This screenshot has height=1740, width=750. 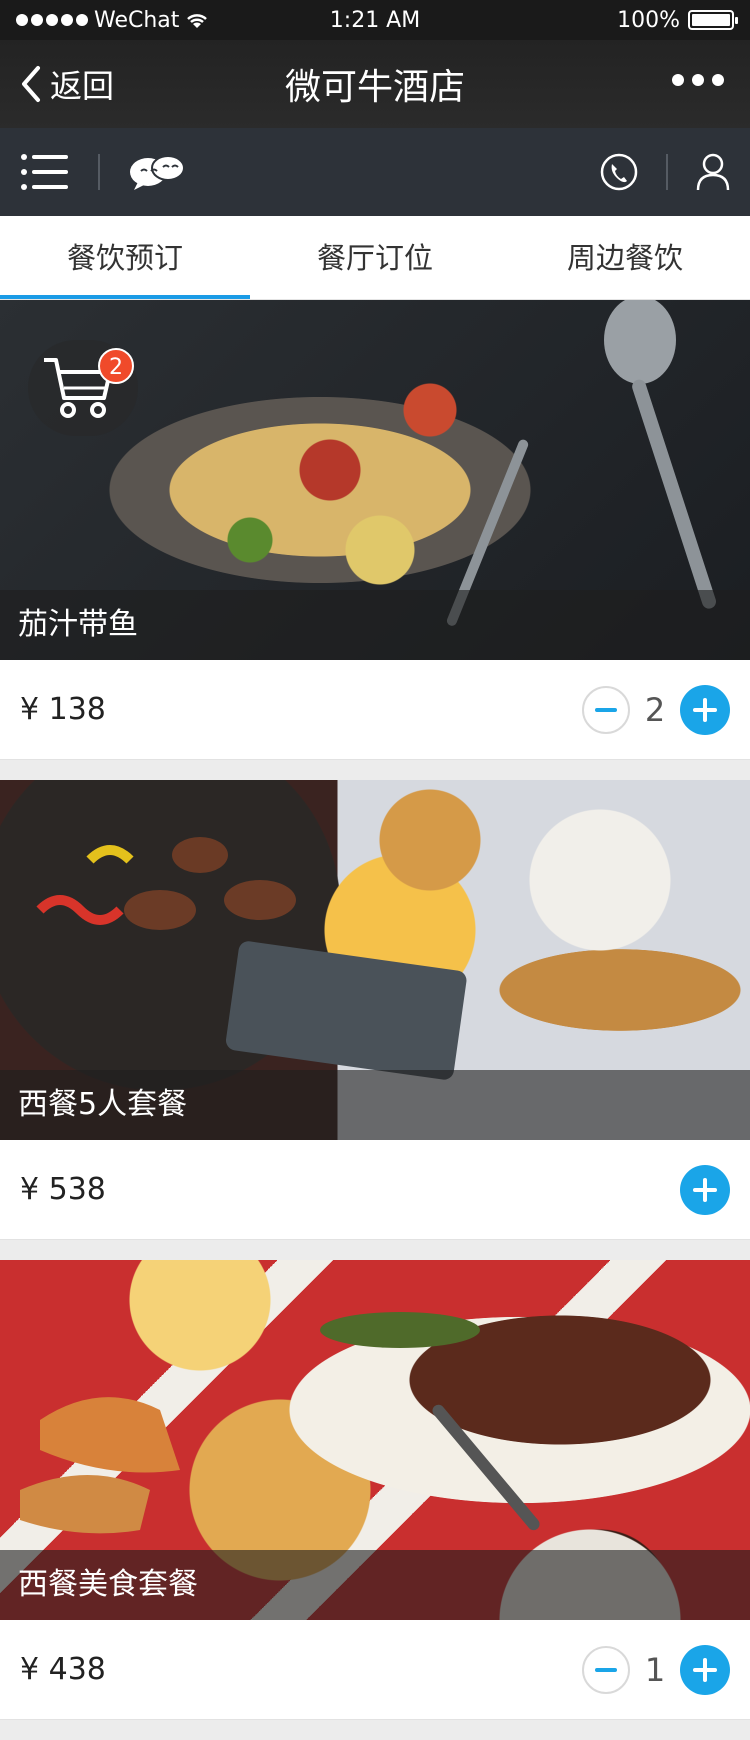 What do you see at coordinates (375, 1585) in the screenshot?
I see `dish-name: 西餐美食套餐` at bounding box center [375, 1585].